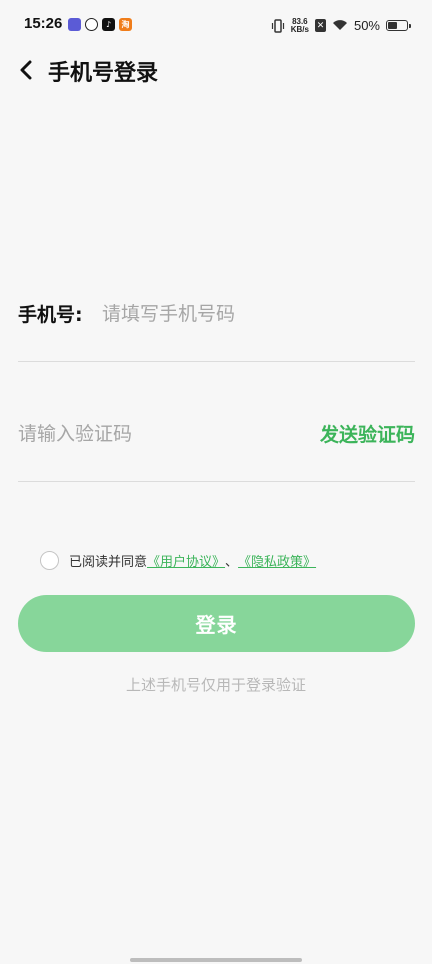  What do you see at coordinates (108, 562) in the screenshot?
I see `agreement-prefix: 已阅读并同意` at bounding box center [108, 562].